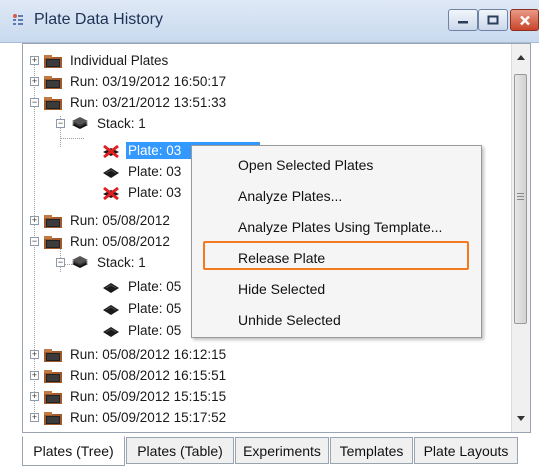 This screenshot has width=539, height=466. Describe the element at coordinates (53, 61) in the screenshot. I see `plates-folder-icon` at that location.